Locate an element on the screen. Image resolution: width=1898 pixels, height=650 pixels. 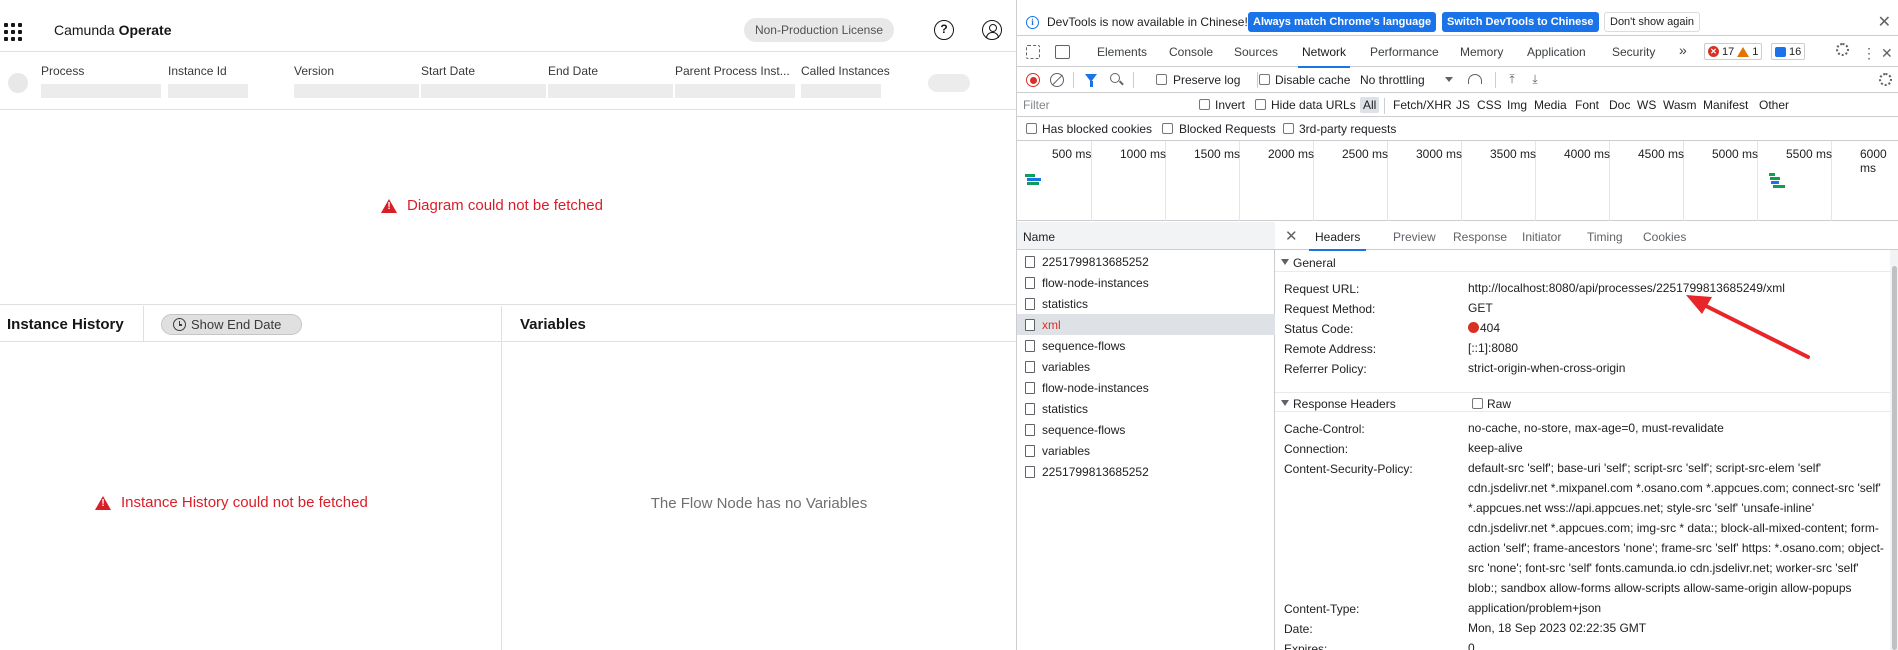
header-key: Connection: is located at coordinates (1316, 449).